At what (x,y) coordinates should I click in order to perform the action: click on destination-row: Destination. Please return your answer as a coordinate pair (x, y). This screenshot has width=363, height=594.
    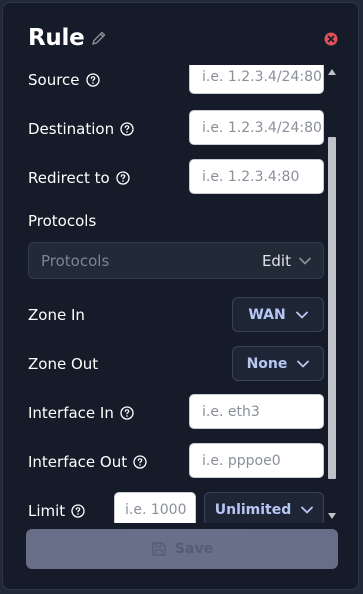
    Looking at the image, I should click on (81, 129).